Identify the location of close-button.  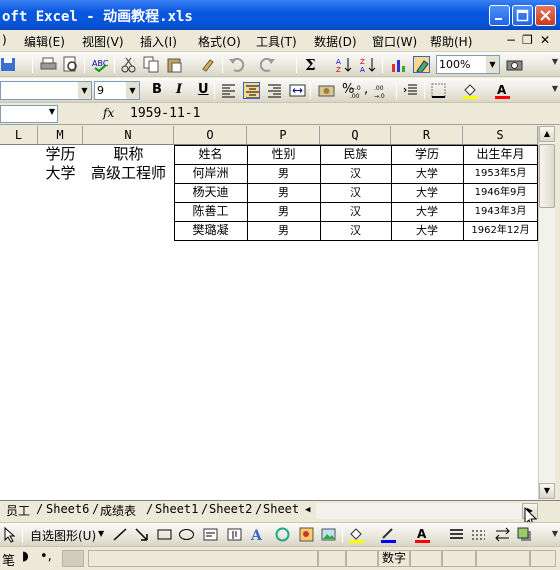
(545, 15).